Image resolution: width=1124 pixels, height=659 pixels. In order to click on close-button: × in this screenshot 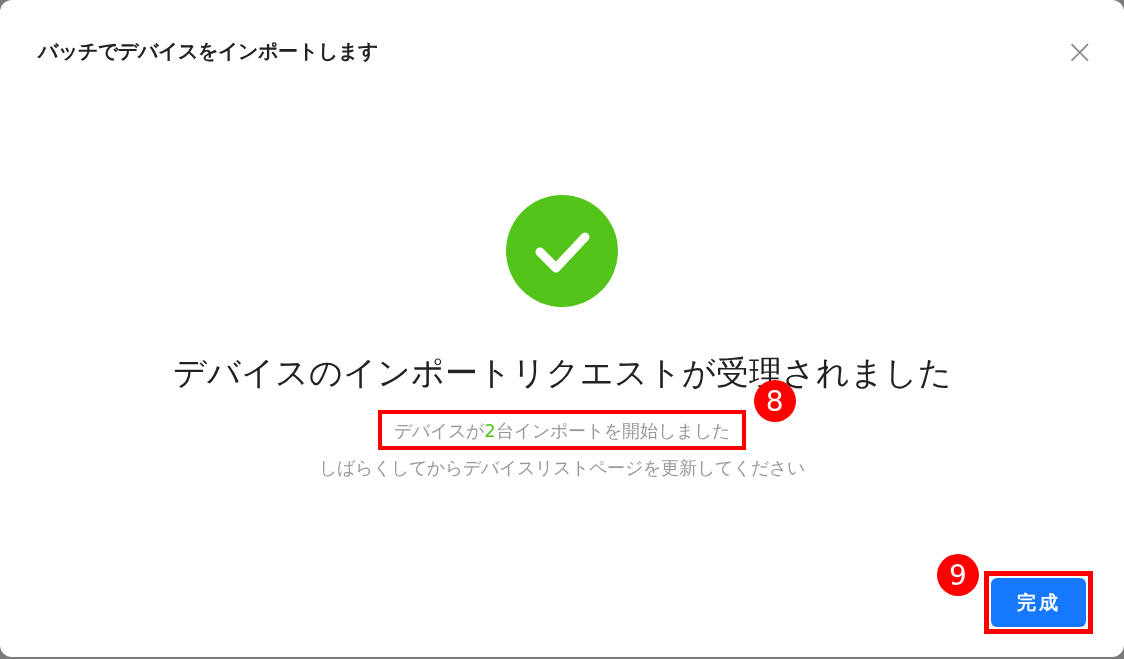, I will do `click(1079, 51)`.